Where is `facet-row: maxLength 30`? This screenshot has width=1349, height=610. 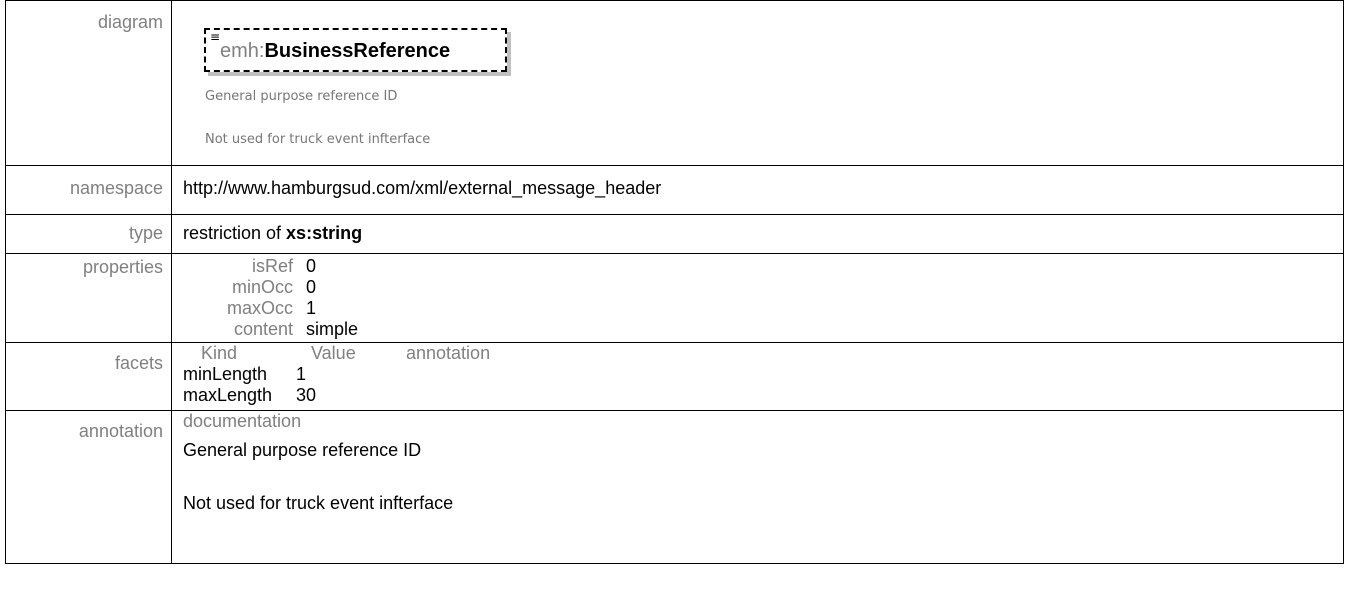
facet-row: maxLength 30 is located at coordinates (763, 395).